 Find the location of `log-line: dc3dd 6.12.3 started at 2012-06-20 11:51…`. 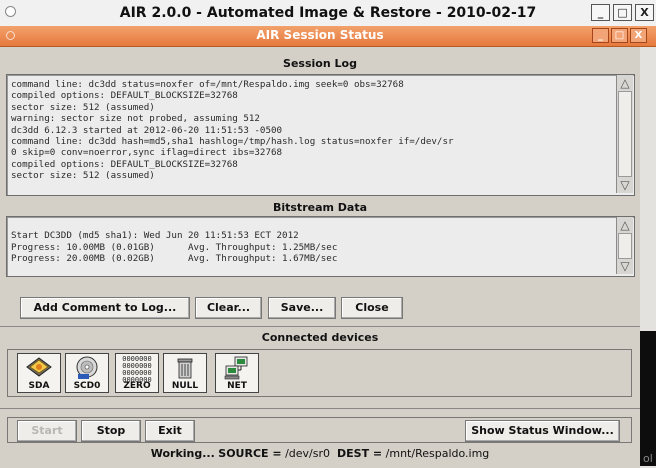

log-line: dc3dd 6.12.3 started at 2012-06-20 11:51… is located at coordinates (147, 130).